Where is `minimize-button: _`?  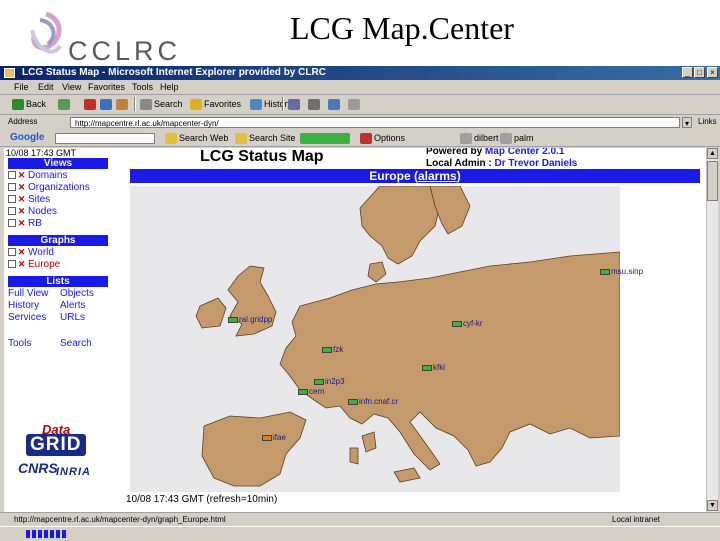
minimize-button: _ is located at coordinates (687, 72).